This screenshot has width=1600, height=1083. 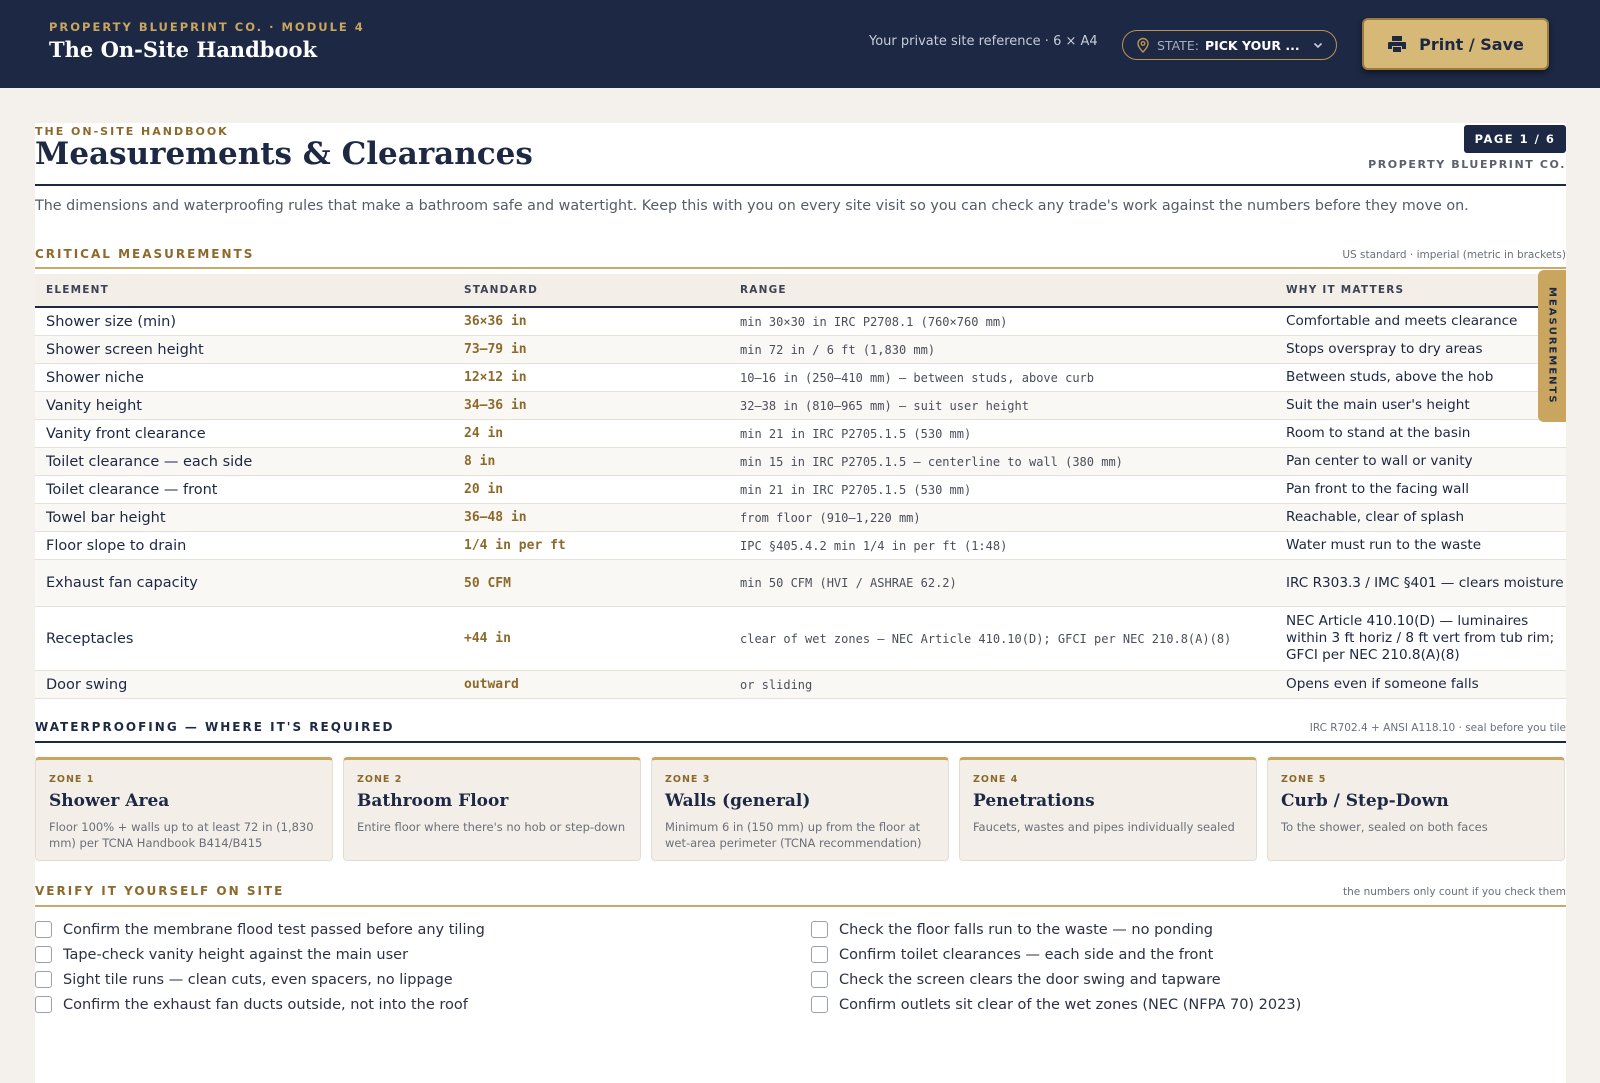 What do you see at coordinates (95, 377) in the screenshot?
I see `cell-element: Shower niche` at bounding box center [95, 377].